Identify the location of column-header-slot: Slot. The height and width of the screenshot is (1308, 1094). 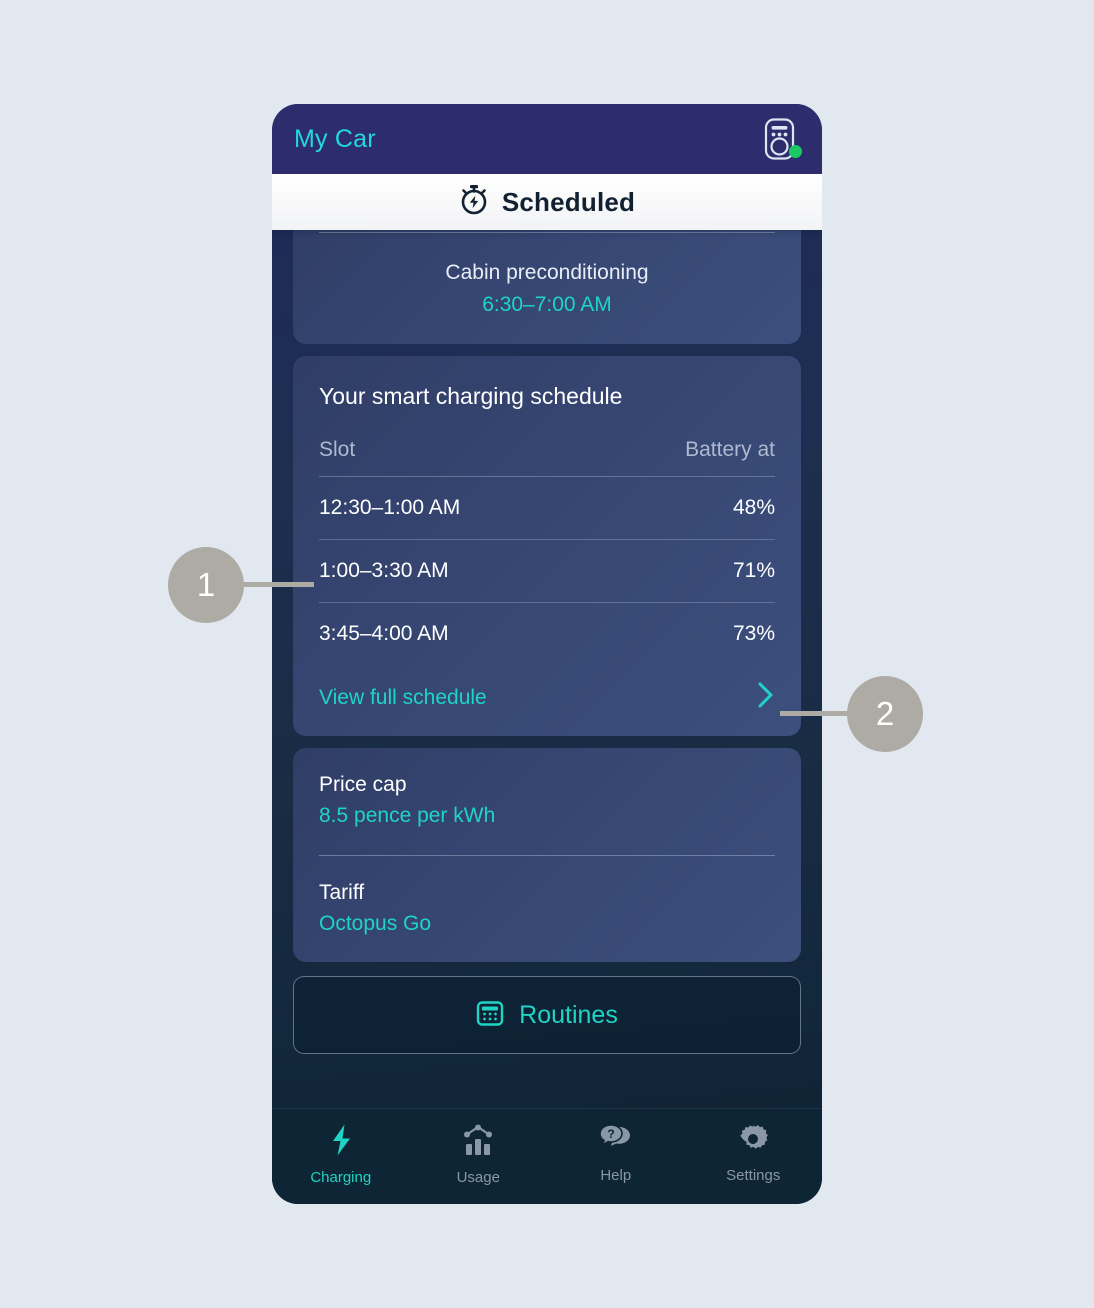
(337, 449).